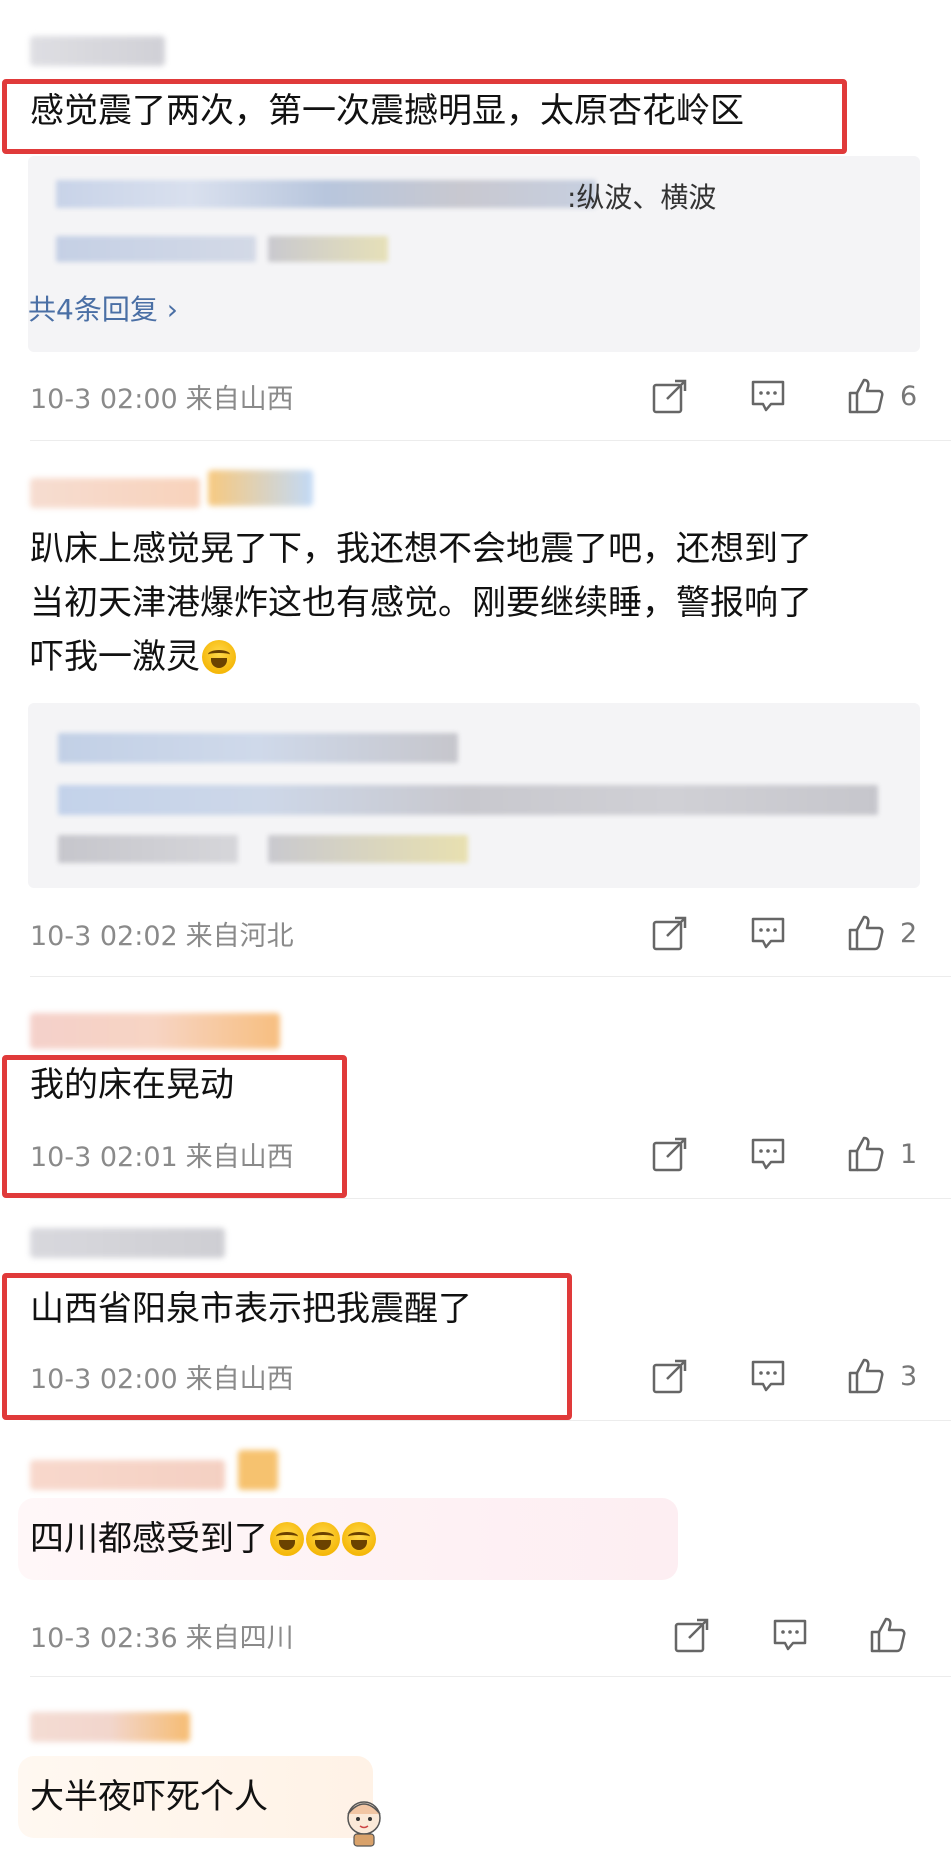 Image resolution: width=951 pixels, height=1856 pixels. What do you see at coordinates (203, 1539) in the screenshot?
I see `comment-text: 四川都感受到了` at bounding box center [203, 1539].